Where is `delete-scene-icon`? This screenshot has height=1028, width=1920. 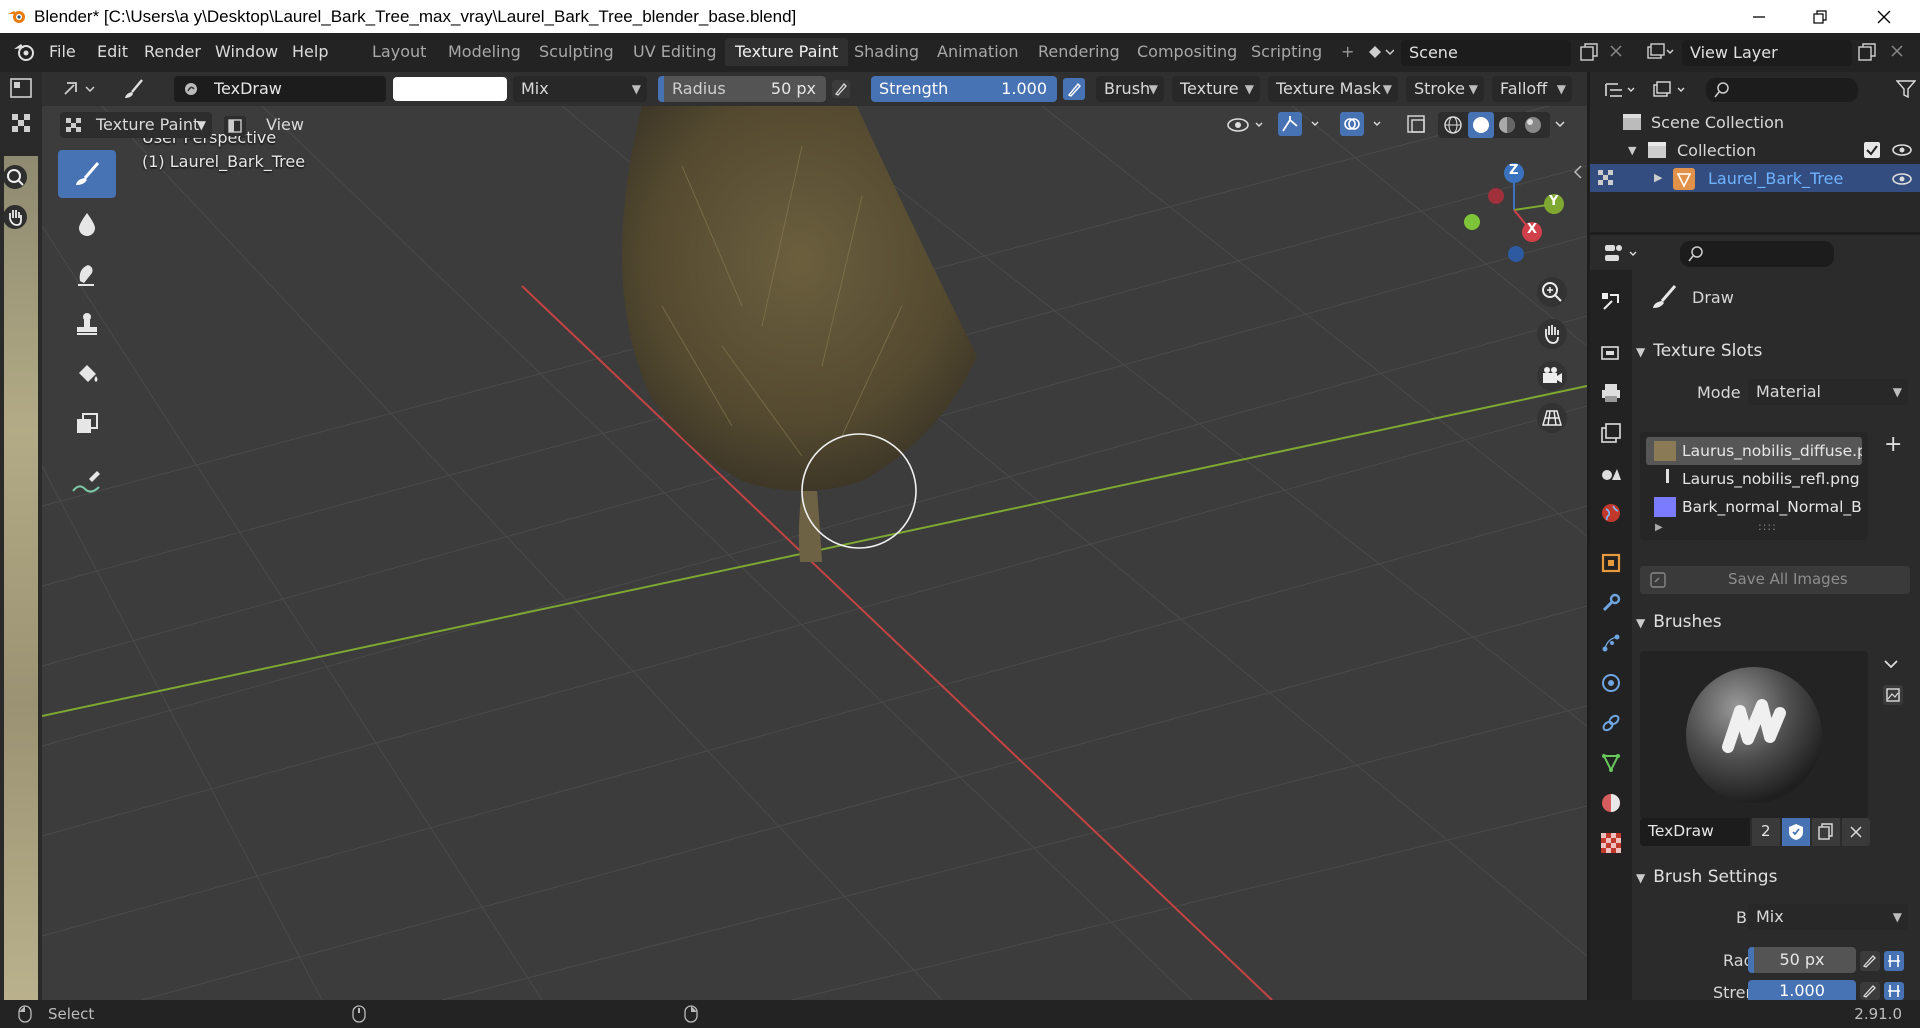
delete-scene-icon is located at coordinates (1616, 51).